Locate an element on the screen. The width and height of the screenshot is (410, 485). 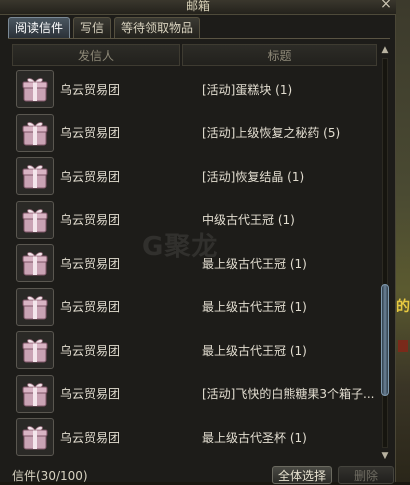
game-world-background: 的 is located at coordinates (403, 241).